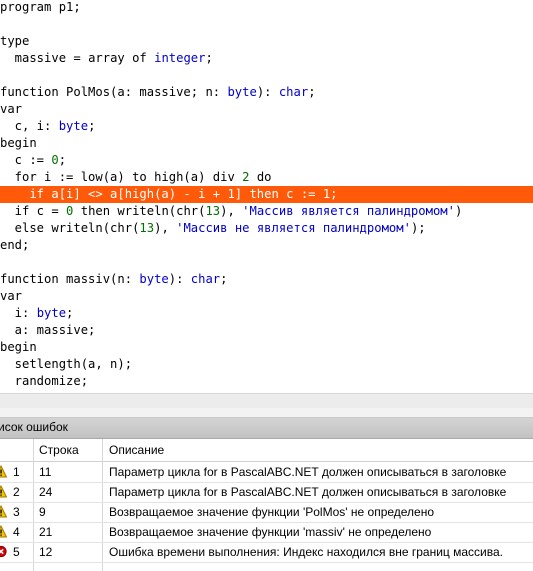  What do you see at coordinates (293, 228) in the screenshot?
I see `code-token: 'Массив не является палиндромом'` at bounding box center [293, 228].